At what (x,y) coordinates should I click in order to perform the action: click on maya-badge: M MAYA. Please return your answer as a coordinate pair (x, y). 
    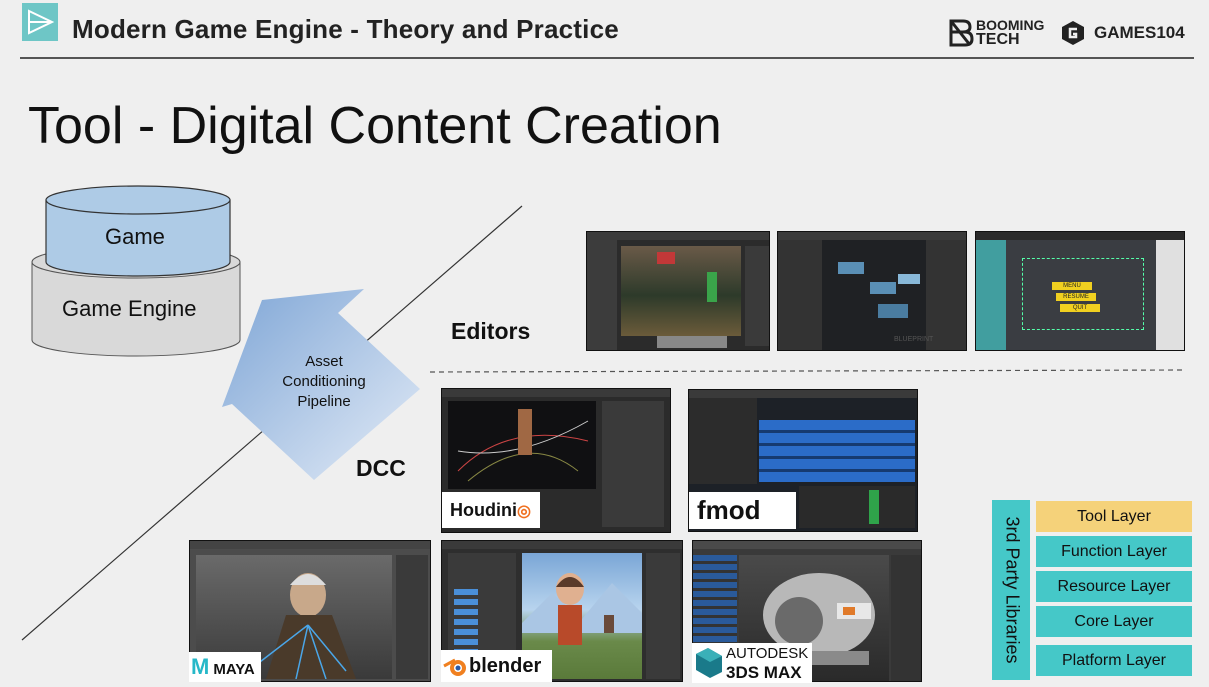
    Looking at the image, I should click on (225, 667).